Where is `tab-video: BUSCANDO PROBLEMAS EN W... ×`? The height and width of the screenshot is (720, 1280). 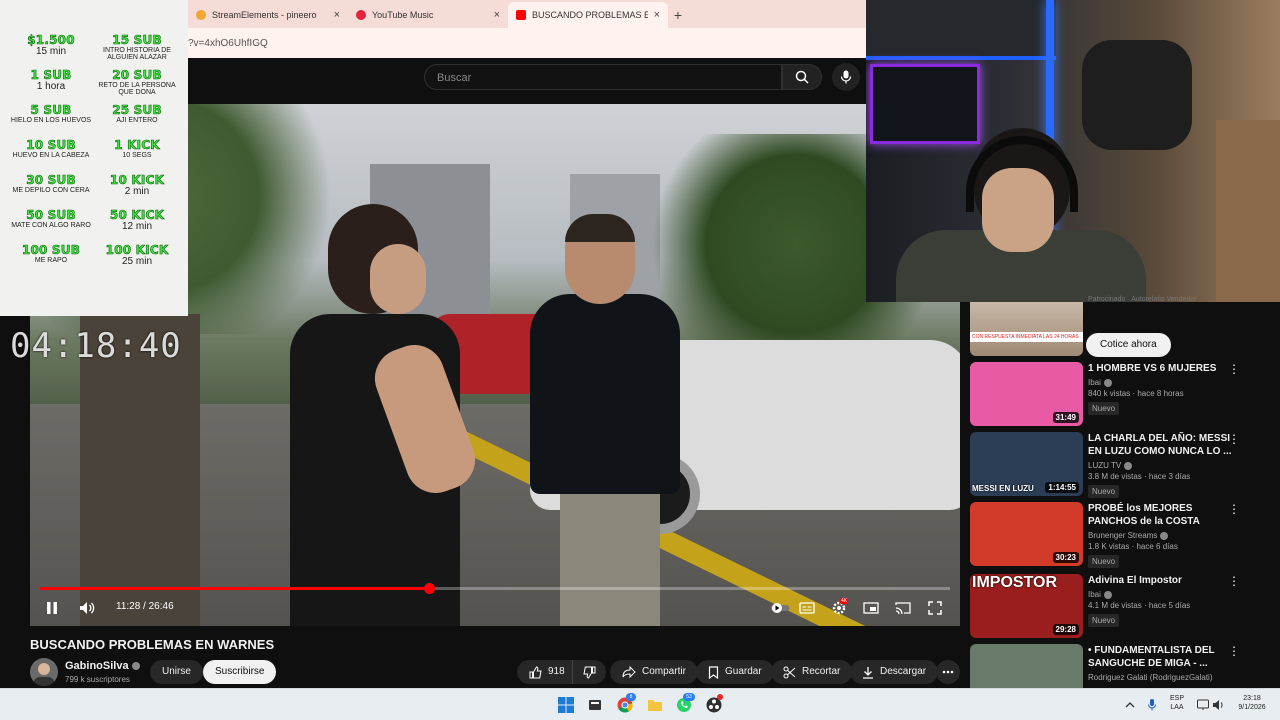
tab-video: BUSCANDO PROBLEMAS EN W... × is located at coordinates (588, 15).